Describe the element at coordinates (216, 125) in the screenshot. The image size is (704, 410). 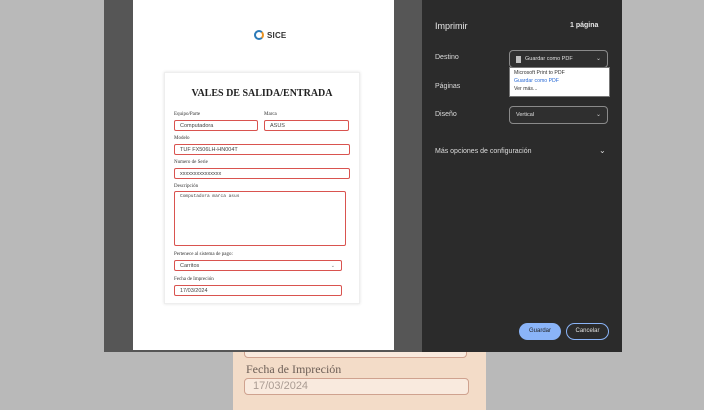
I see `equipo-field: Computadora` at that location.